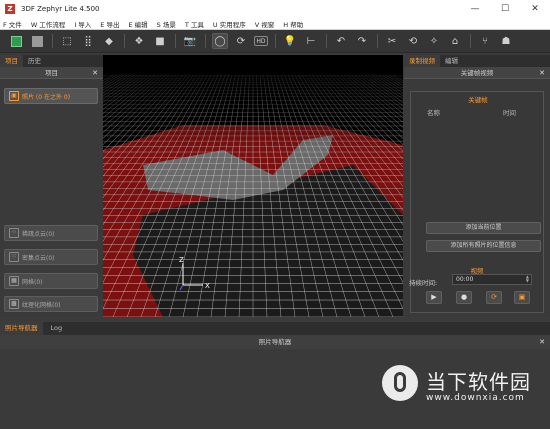 The width and height of the screenshot is (550, 429). What do you see at coordinates (88, 41) in the screenshot?
I see `point-cloud-icon: ⣿` at bounding box center [88, 41].